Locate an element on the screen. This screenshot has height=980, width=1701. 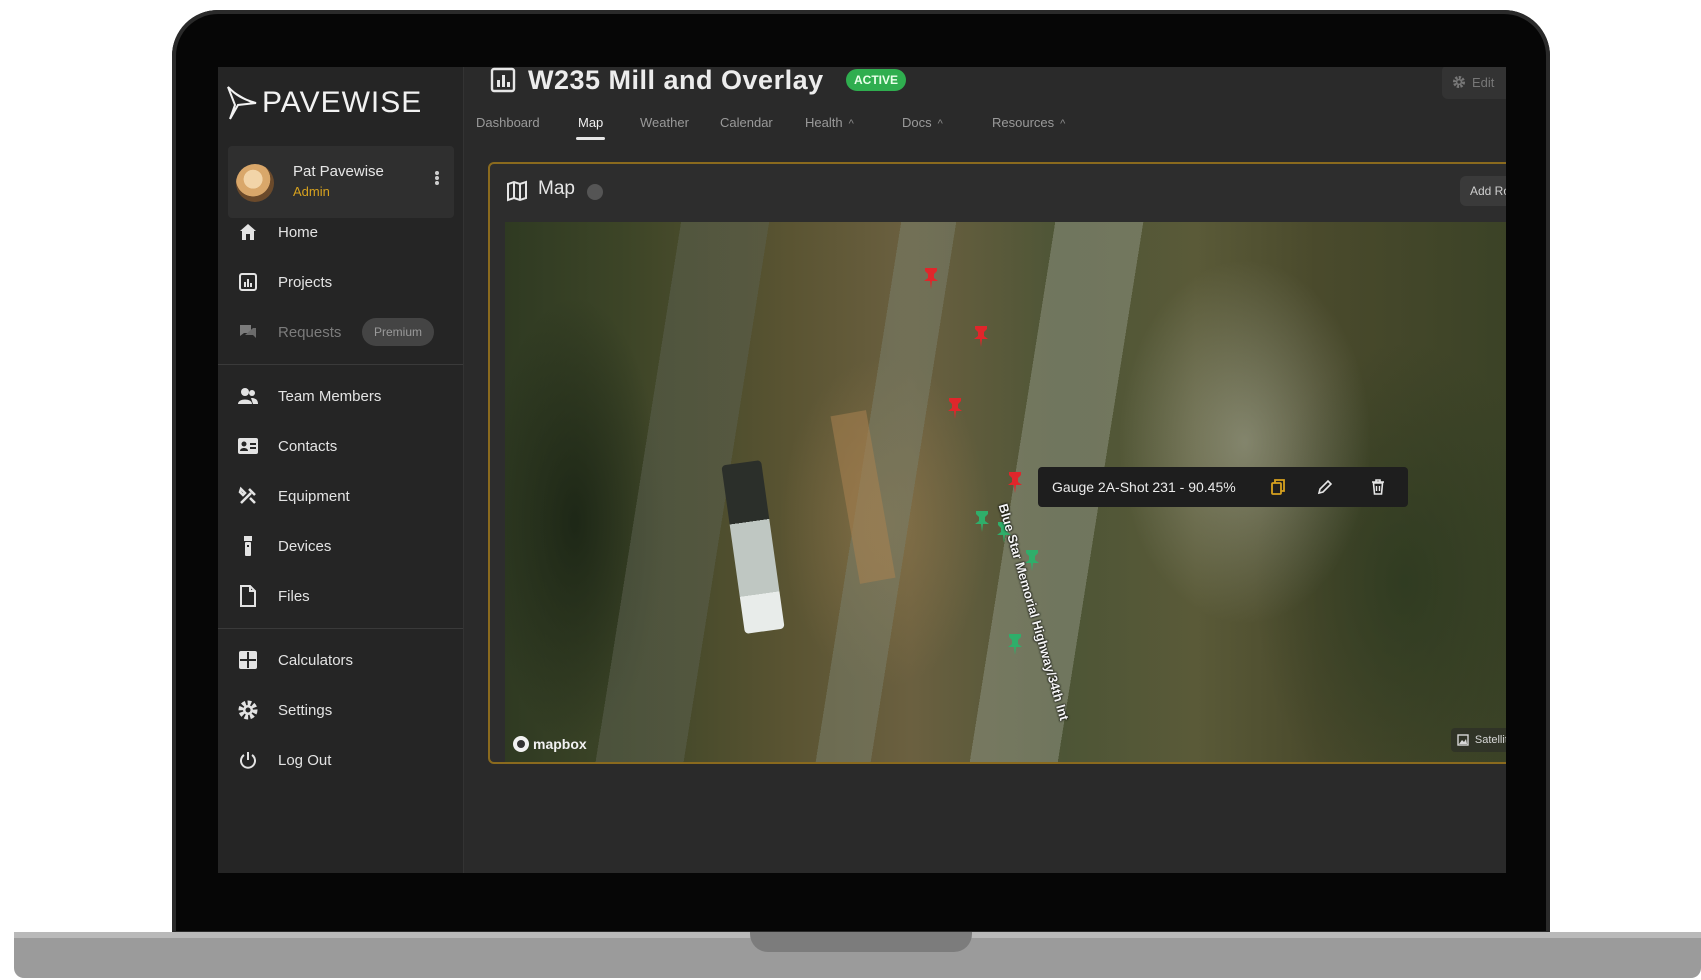
sidebar-item-team-members: Team Members is located at coordinates (340, 396).